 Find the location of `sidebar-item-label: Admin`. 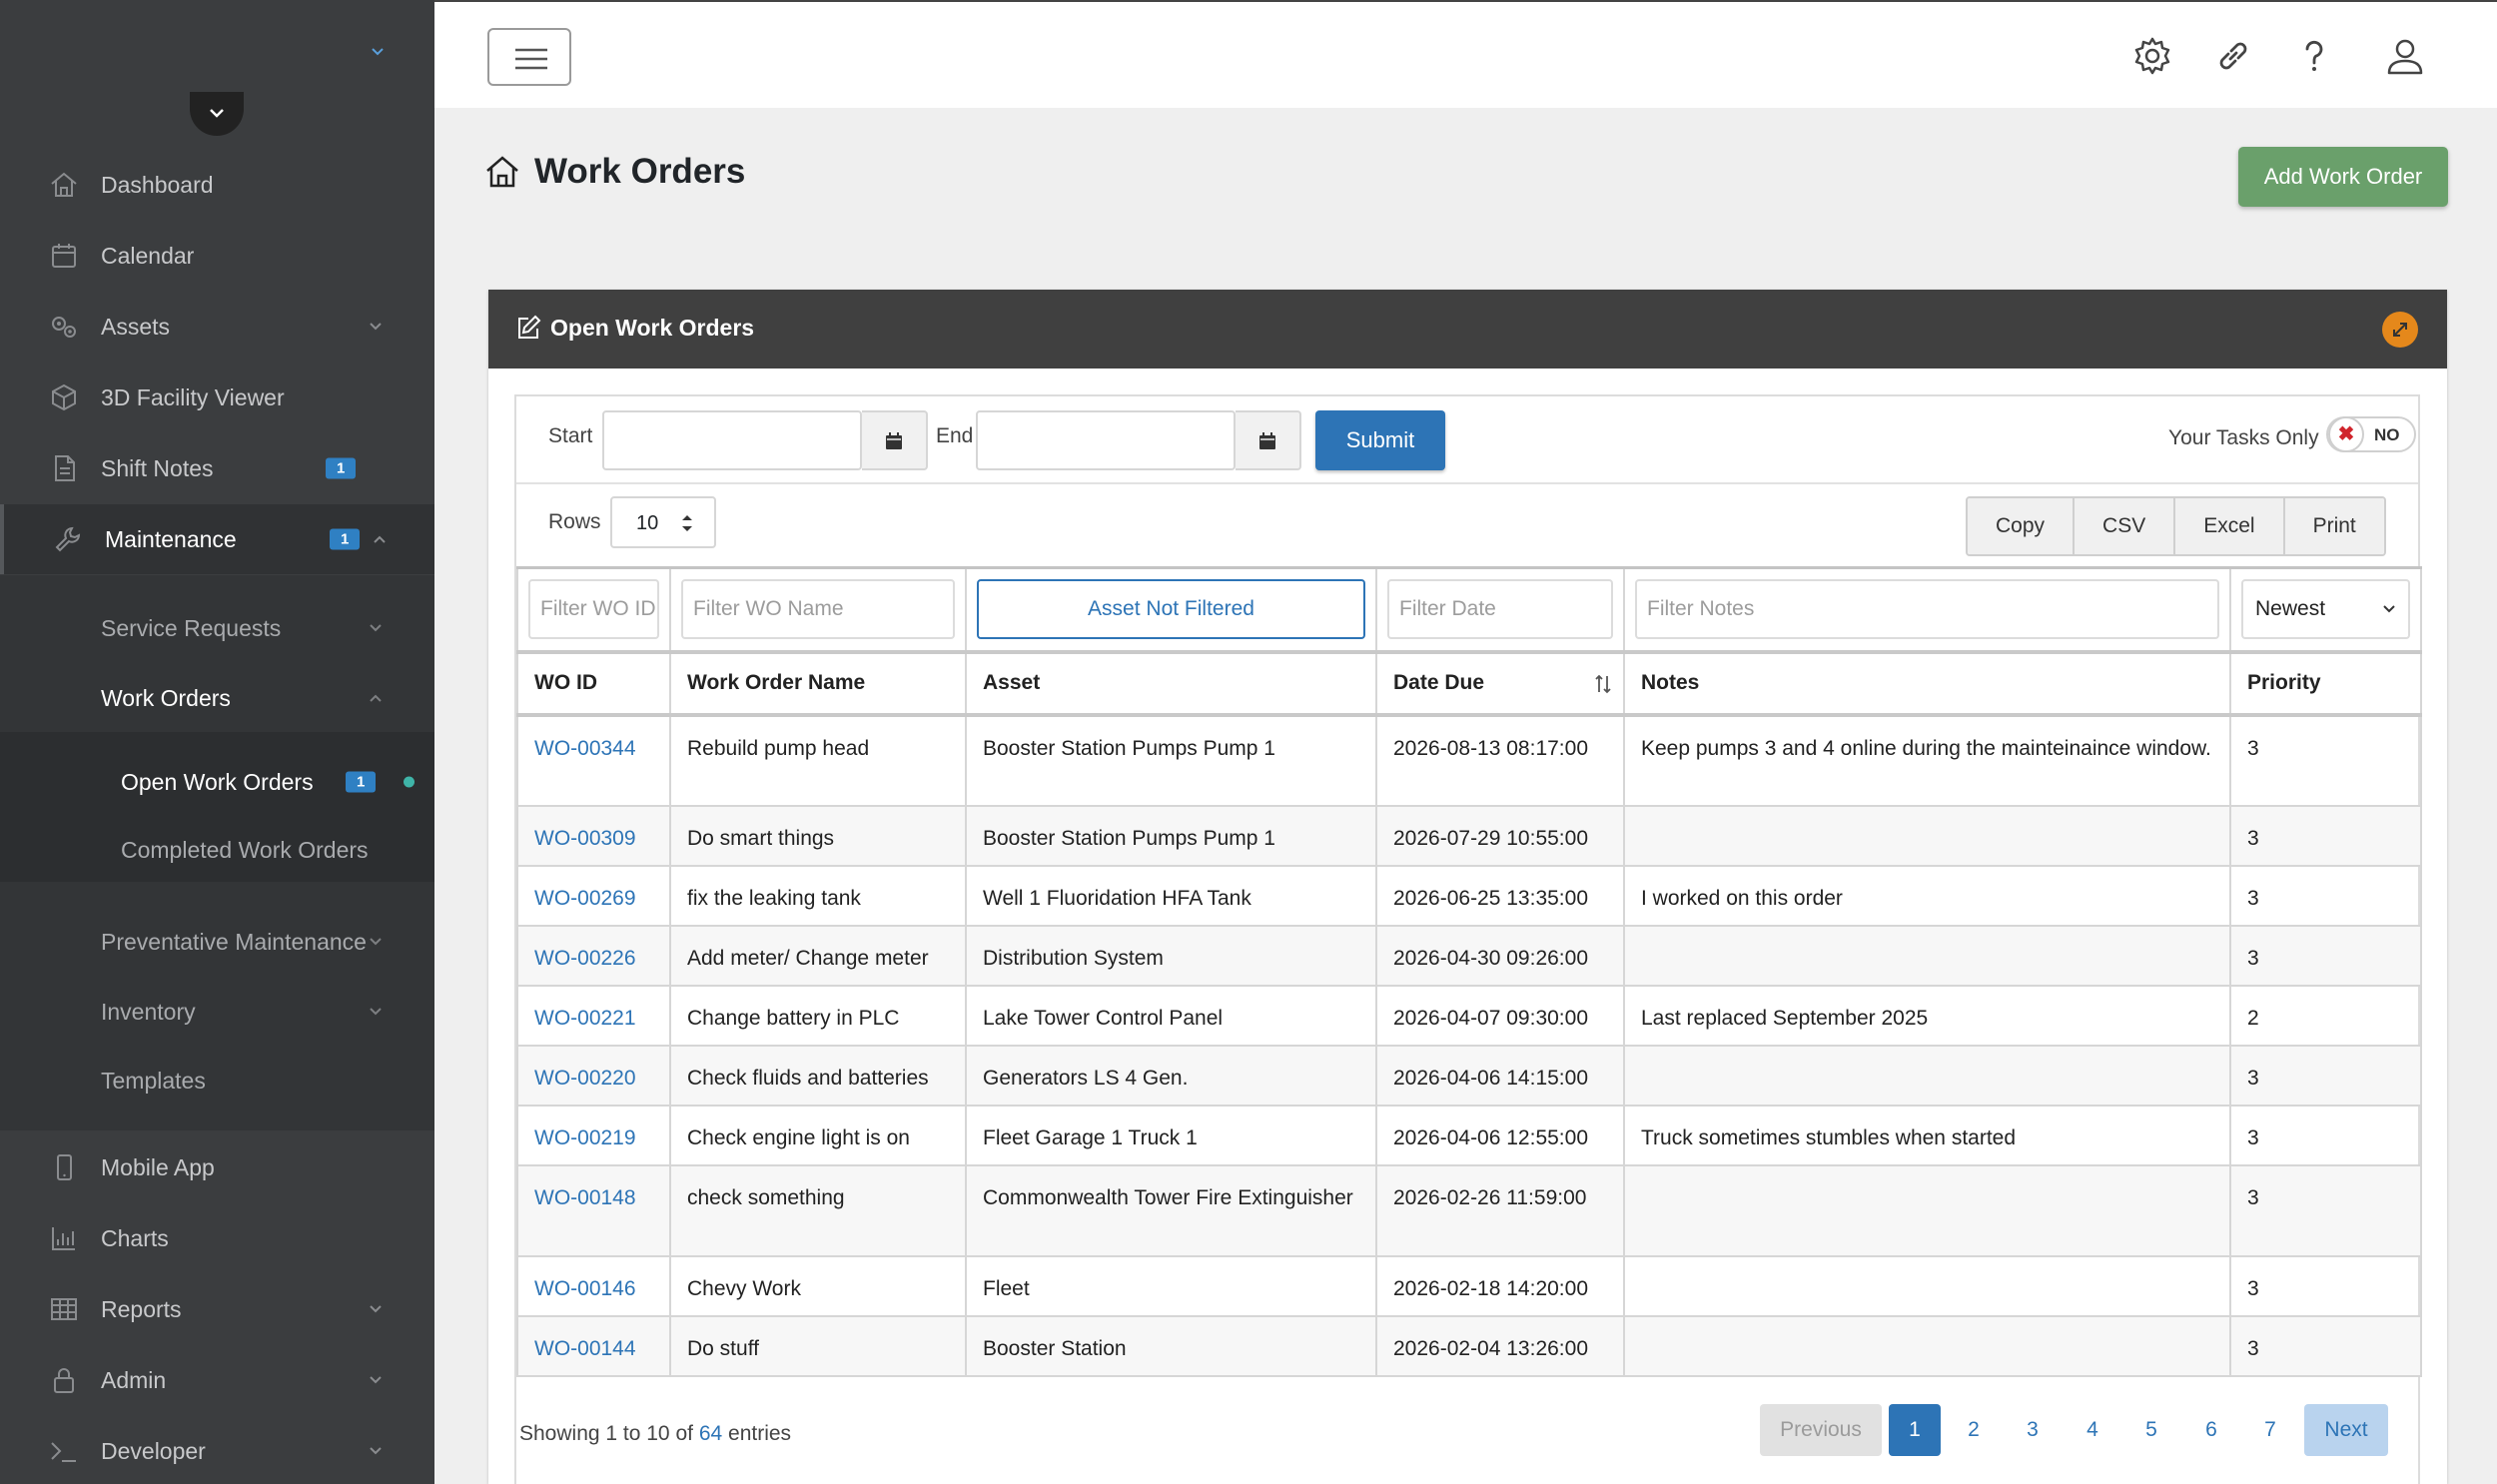

sidebar-item-label: Admin is located at coordinates (134, 1379).